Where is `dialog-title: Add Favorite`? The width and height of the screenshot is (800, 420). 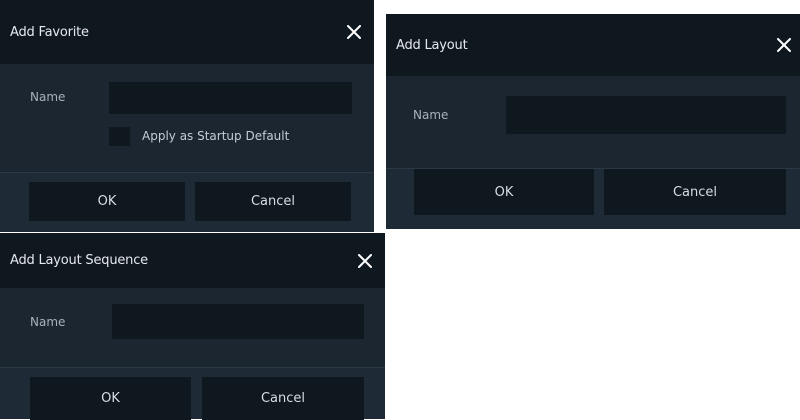
dialog-title: Add Favorite is located at coordinates (49, 32).